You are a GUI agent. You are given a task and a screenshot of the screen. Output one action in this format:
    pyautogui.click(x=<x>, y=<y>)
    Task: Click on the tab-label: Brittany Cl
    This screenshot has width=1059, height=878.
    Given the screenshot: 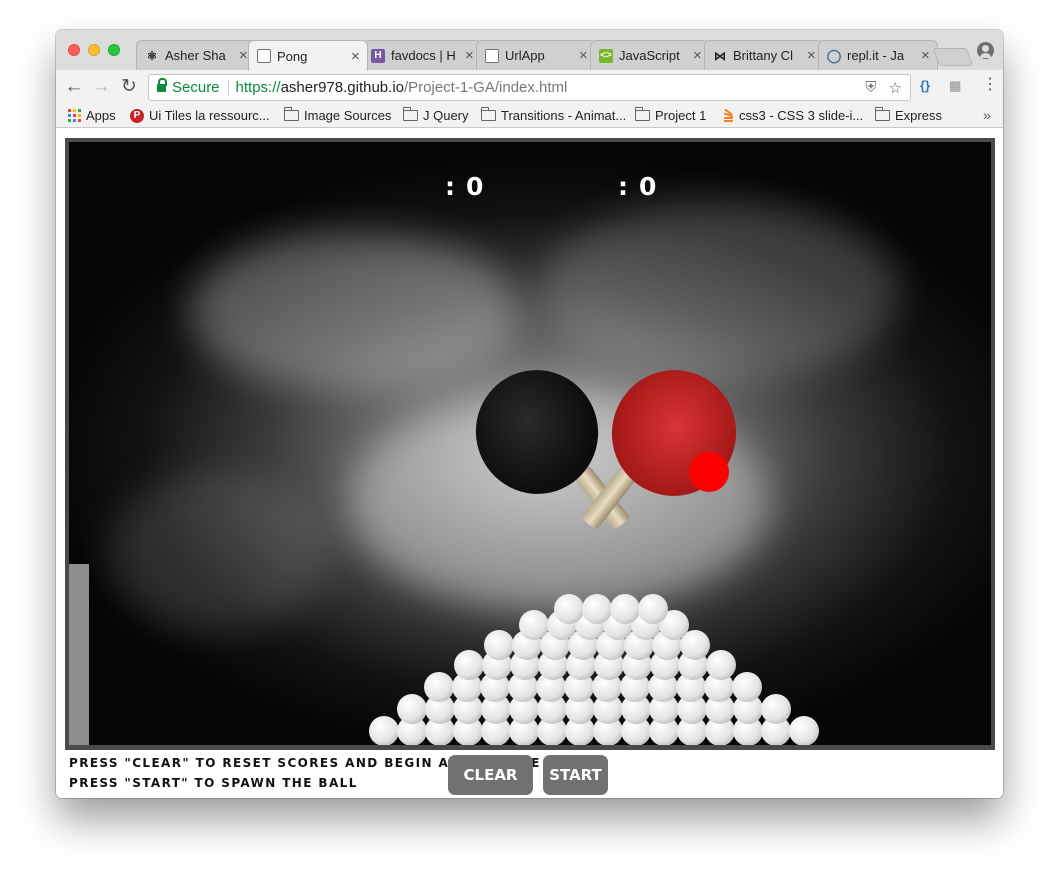 What is the action you would take?
    pyautogui.click(x=763, y=55)
    